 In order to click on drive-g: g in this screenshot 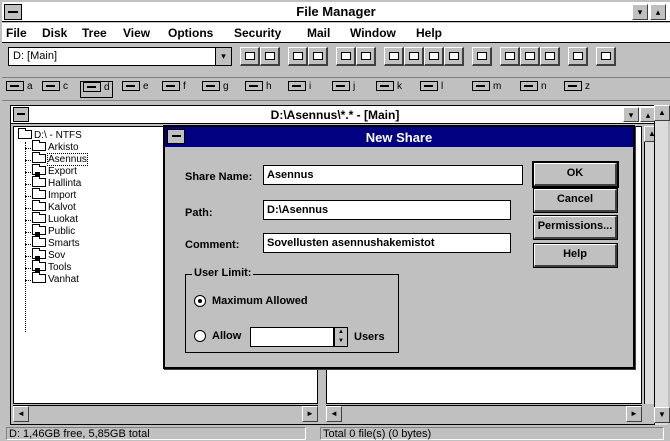, I will do `click(215, 89)`.